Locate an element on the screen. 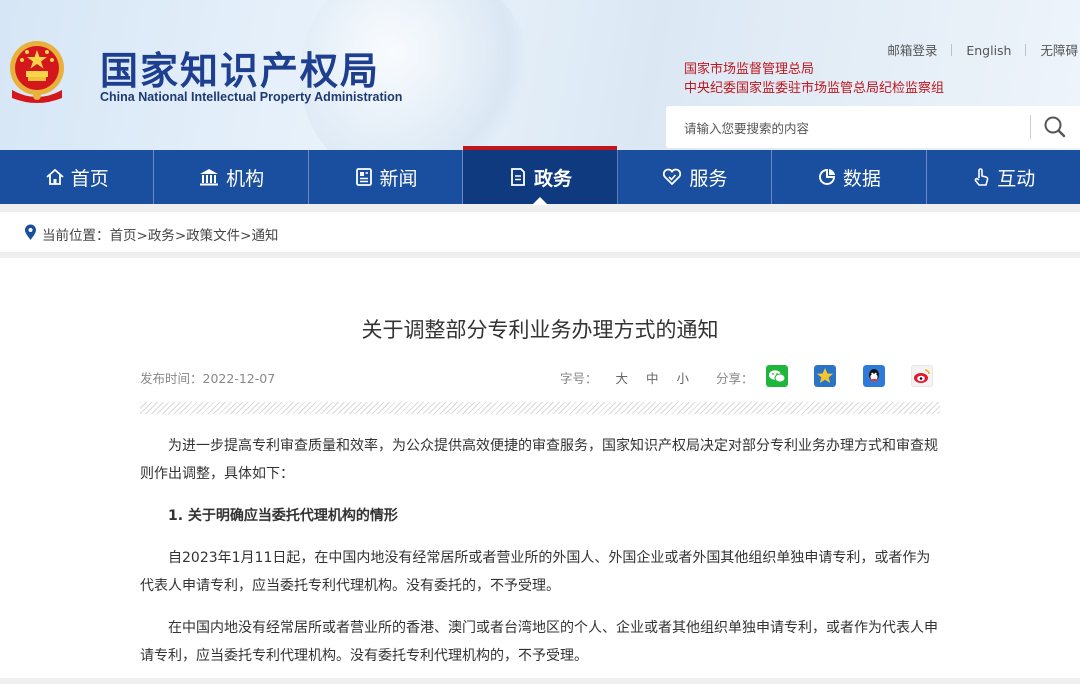  nav-item-news: 新闻 is located at coordinates (386, 177).